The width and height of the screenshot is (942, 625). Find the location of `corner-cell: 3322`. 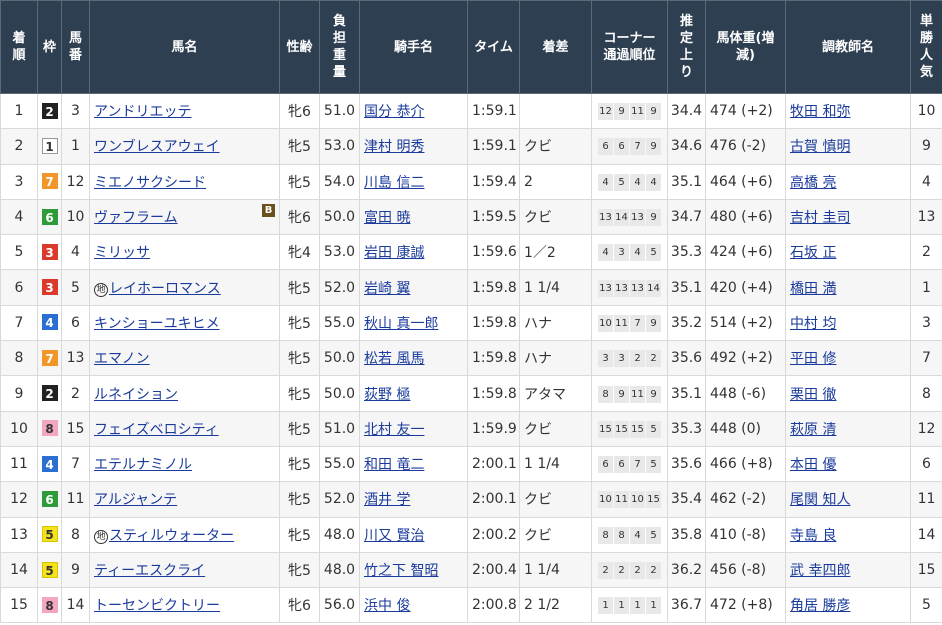

corner-cell: 3322 is located at coordinates (629, 358).